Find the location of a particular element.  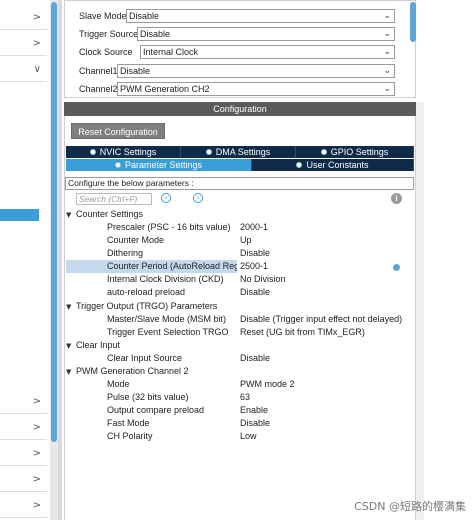

pane-divider is located at coordinates (60, 260).